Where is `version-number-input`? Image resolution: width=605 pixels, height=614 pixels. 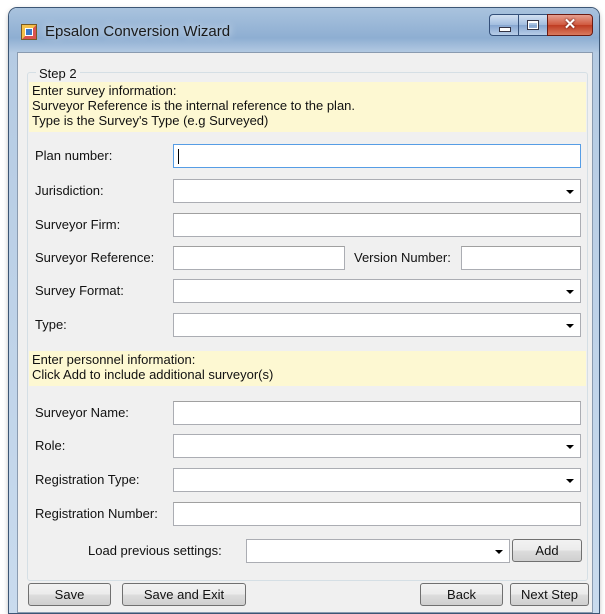 version-number-input is located at coordinates (521, 258).